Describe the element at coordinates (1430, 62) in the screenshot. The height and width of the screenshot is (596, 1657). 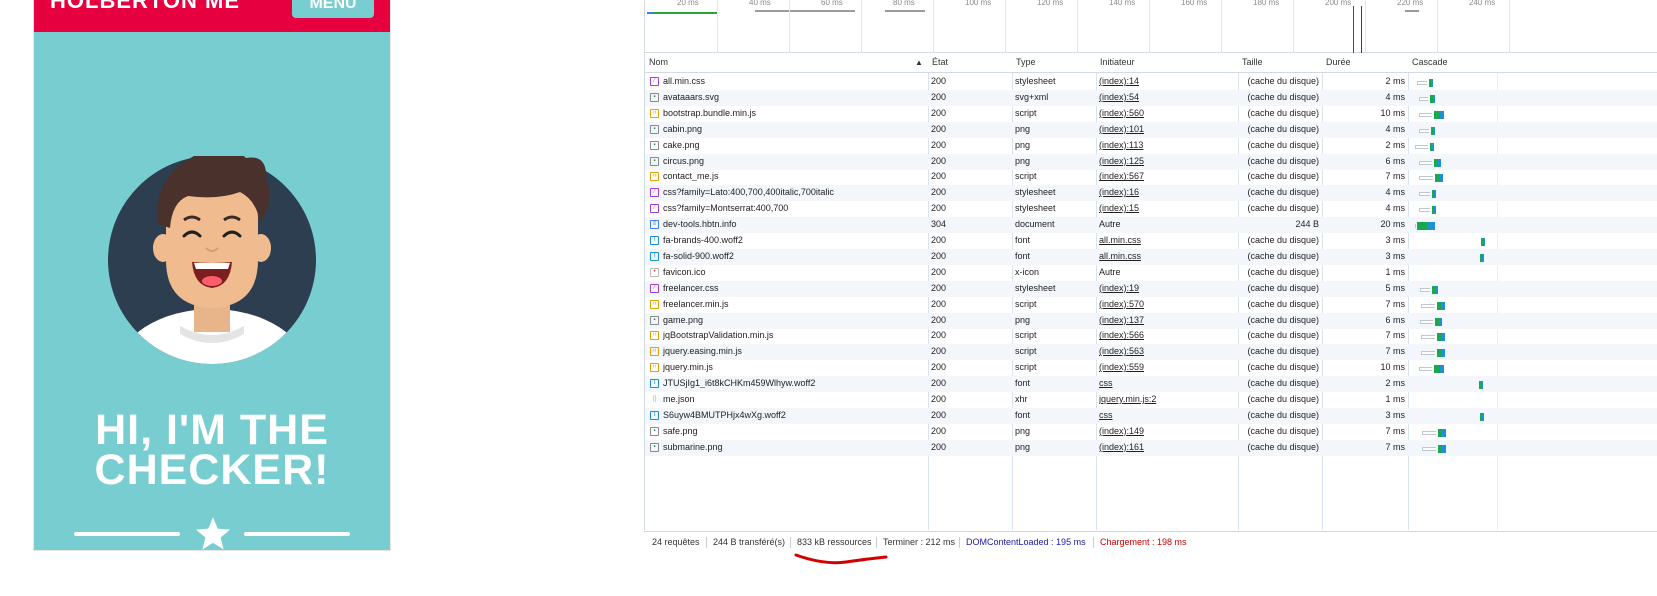
I see `header-waterfall: Cascade` at that location.